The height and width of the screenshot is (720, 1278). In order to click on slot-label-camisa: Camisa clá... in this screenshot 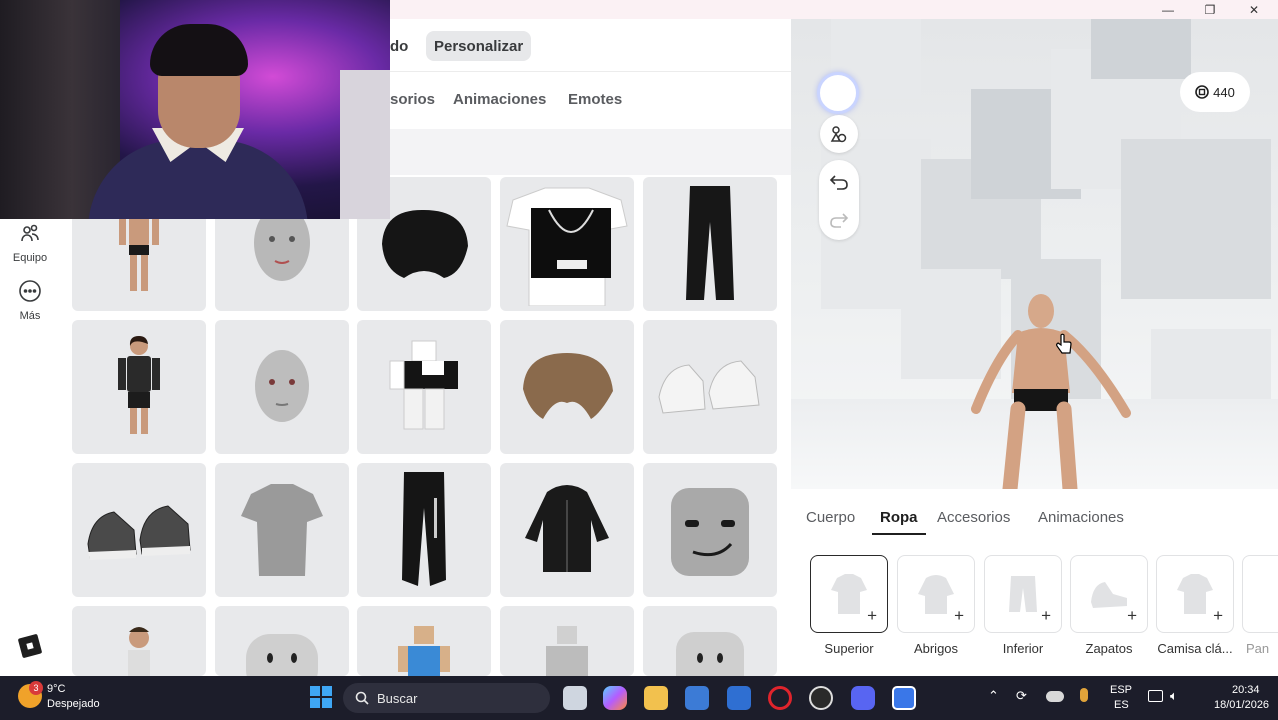, I will do `click(1195, 648)`.